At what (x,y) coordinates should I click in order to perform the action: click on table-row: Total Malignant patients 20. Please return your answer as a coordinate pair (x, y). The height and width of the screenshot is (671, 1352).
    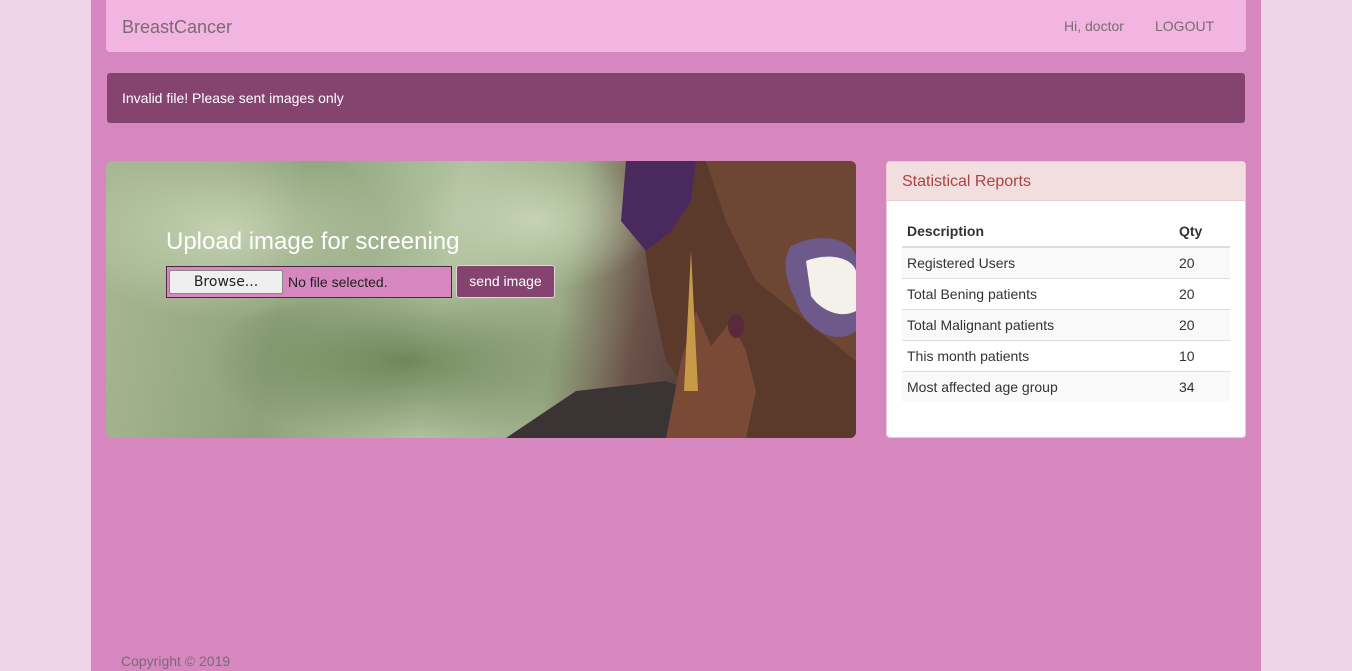
    Looking at the image, I should click on (1066, 324).